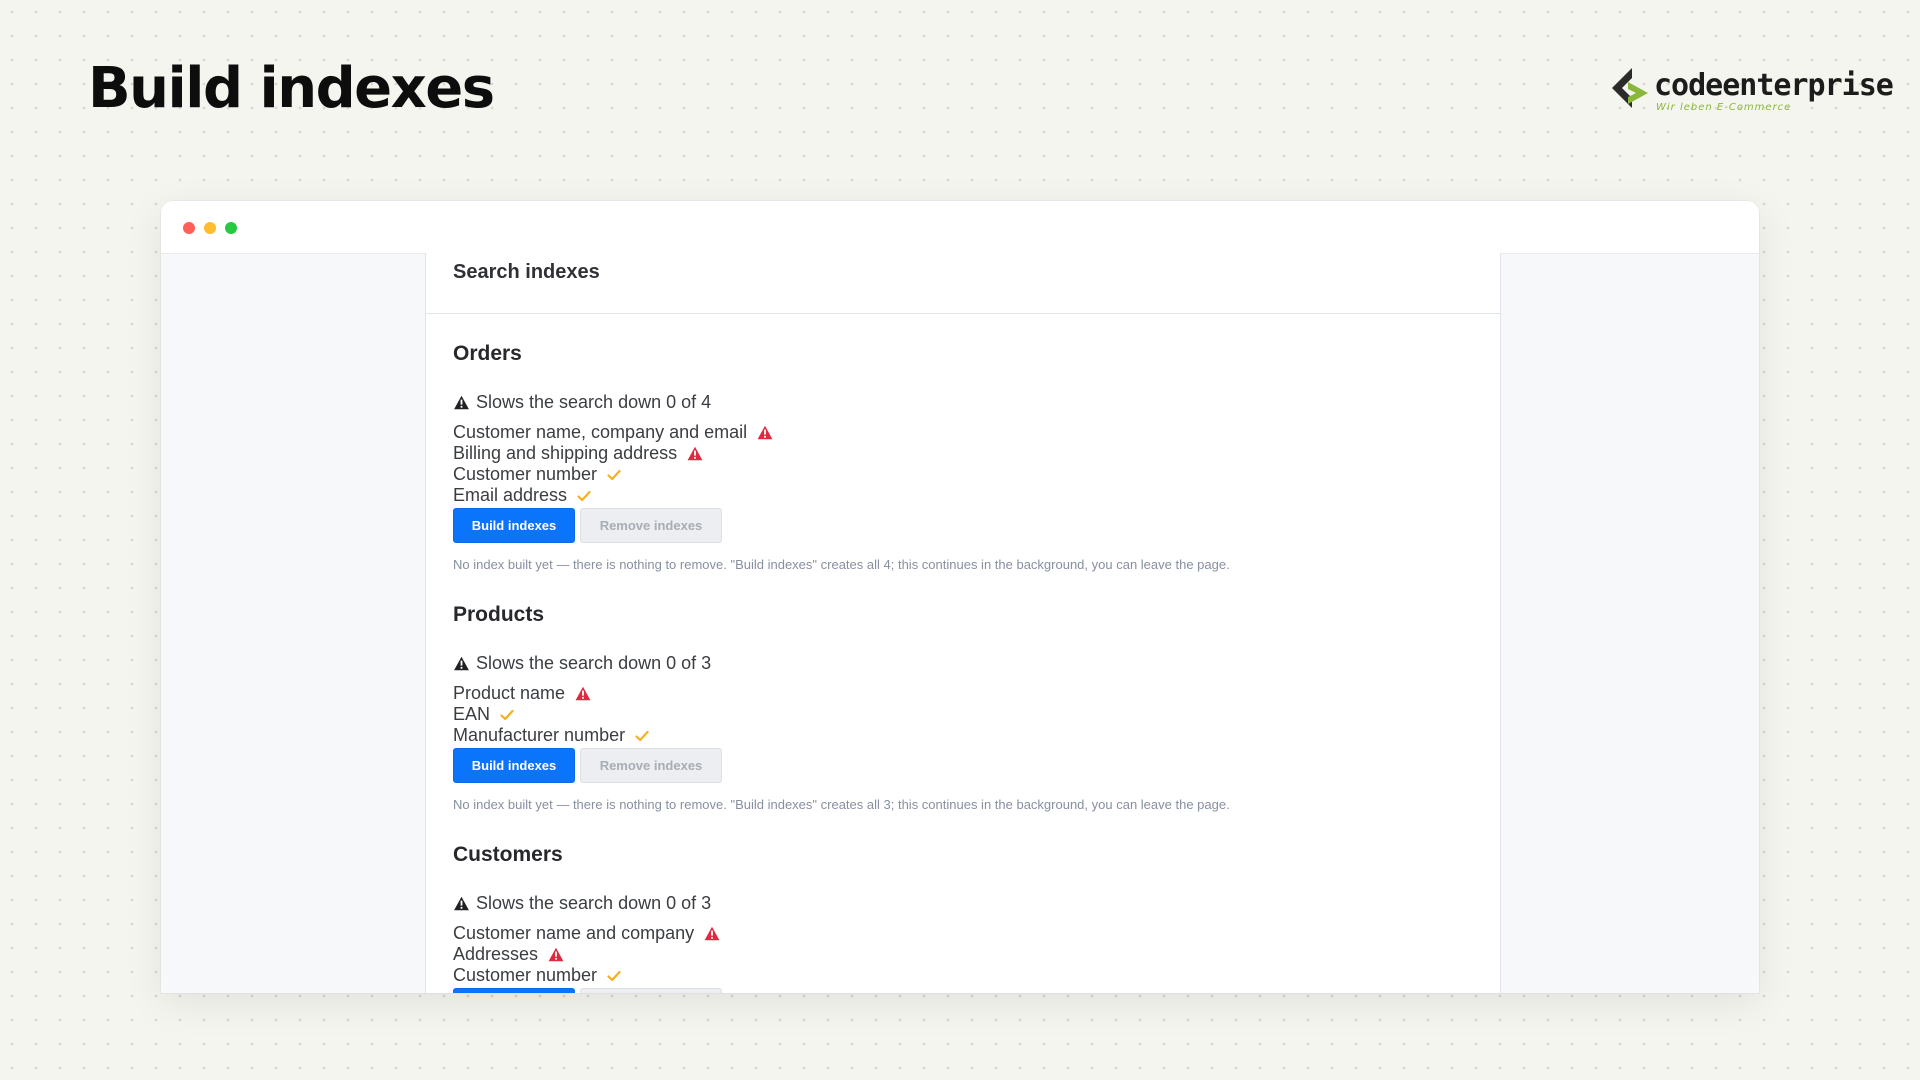 The width and height of the screenshot is (1920, 1080). What do you see at coordinates (231, 228) in the screenshot?
I see `window-maximize-button` at bounding box center [231, 228].